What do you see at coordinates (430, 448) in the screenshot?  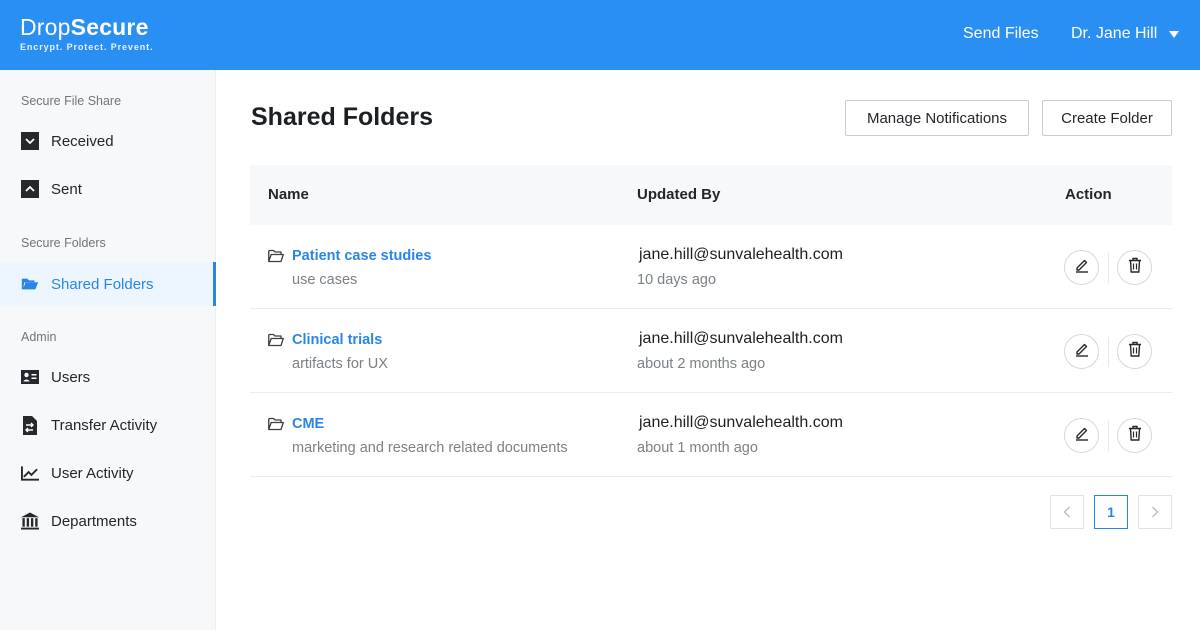 I see `folder-description: marketing and research related documents` at bounding box center [430, 448].